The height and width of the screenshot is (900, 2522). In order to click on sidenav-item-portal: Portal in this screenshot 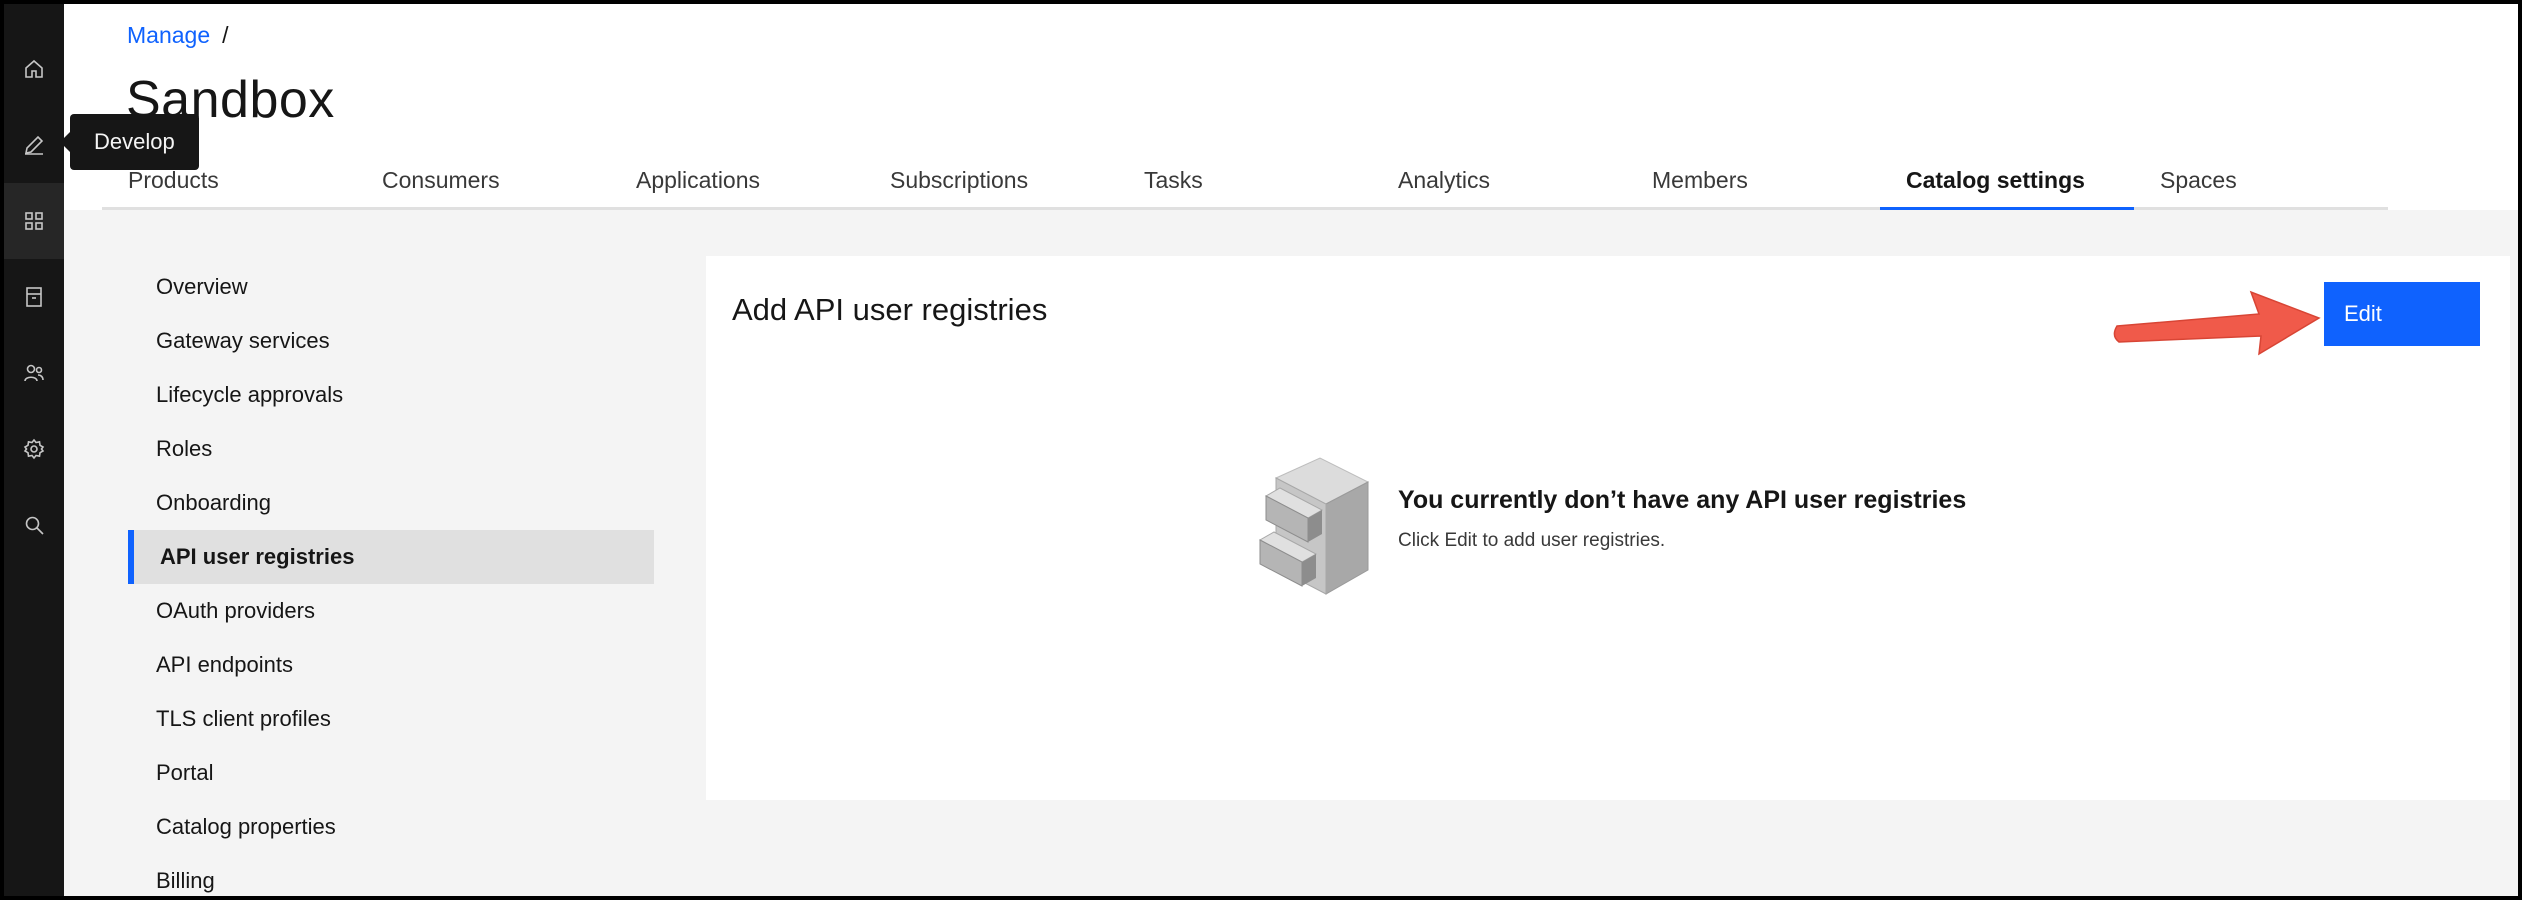, I will do `click(391, 773)`.